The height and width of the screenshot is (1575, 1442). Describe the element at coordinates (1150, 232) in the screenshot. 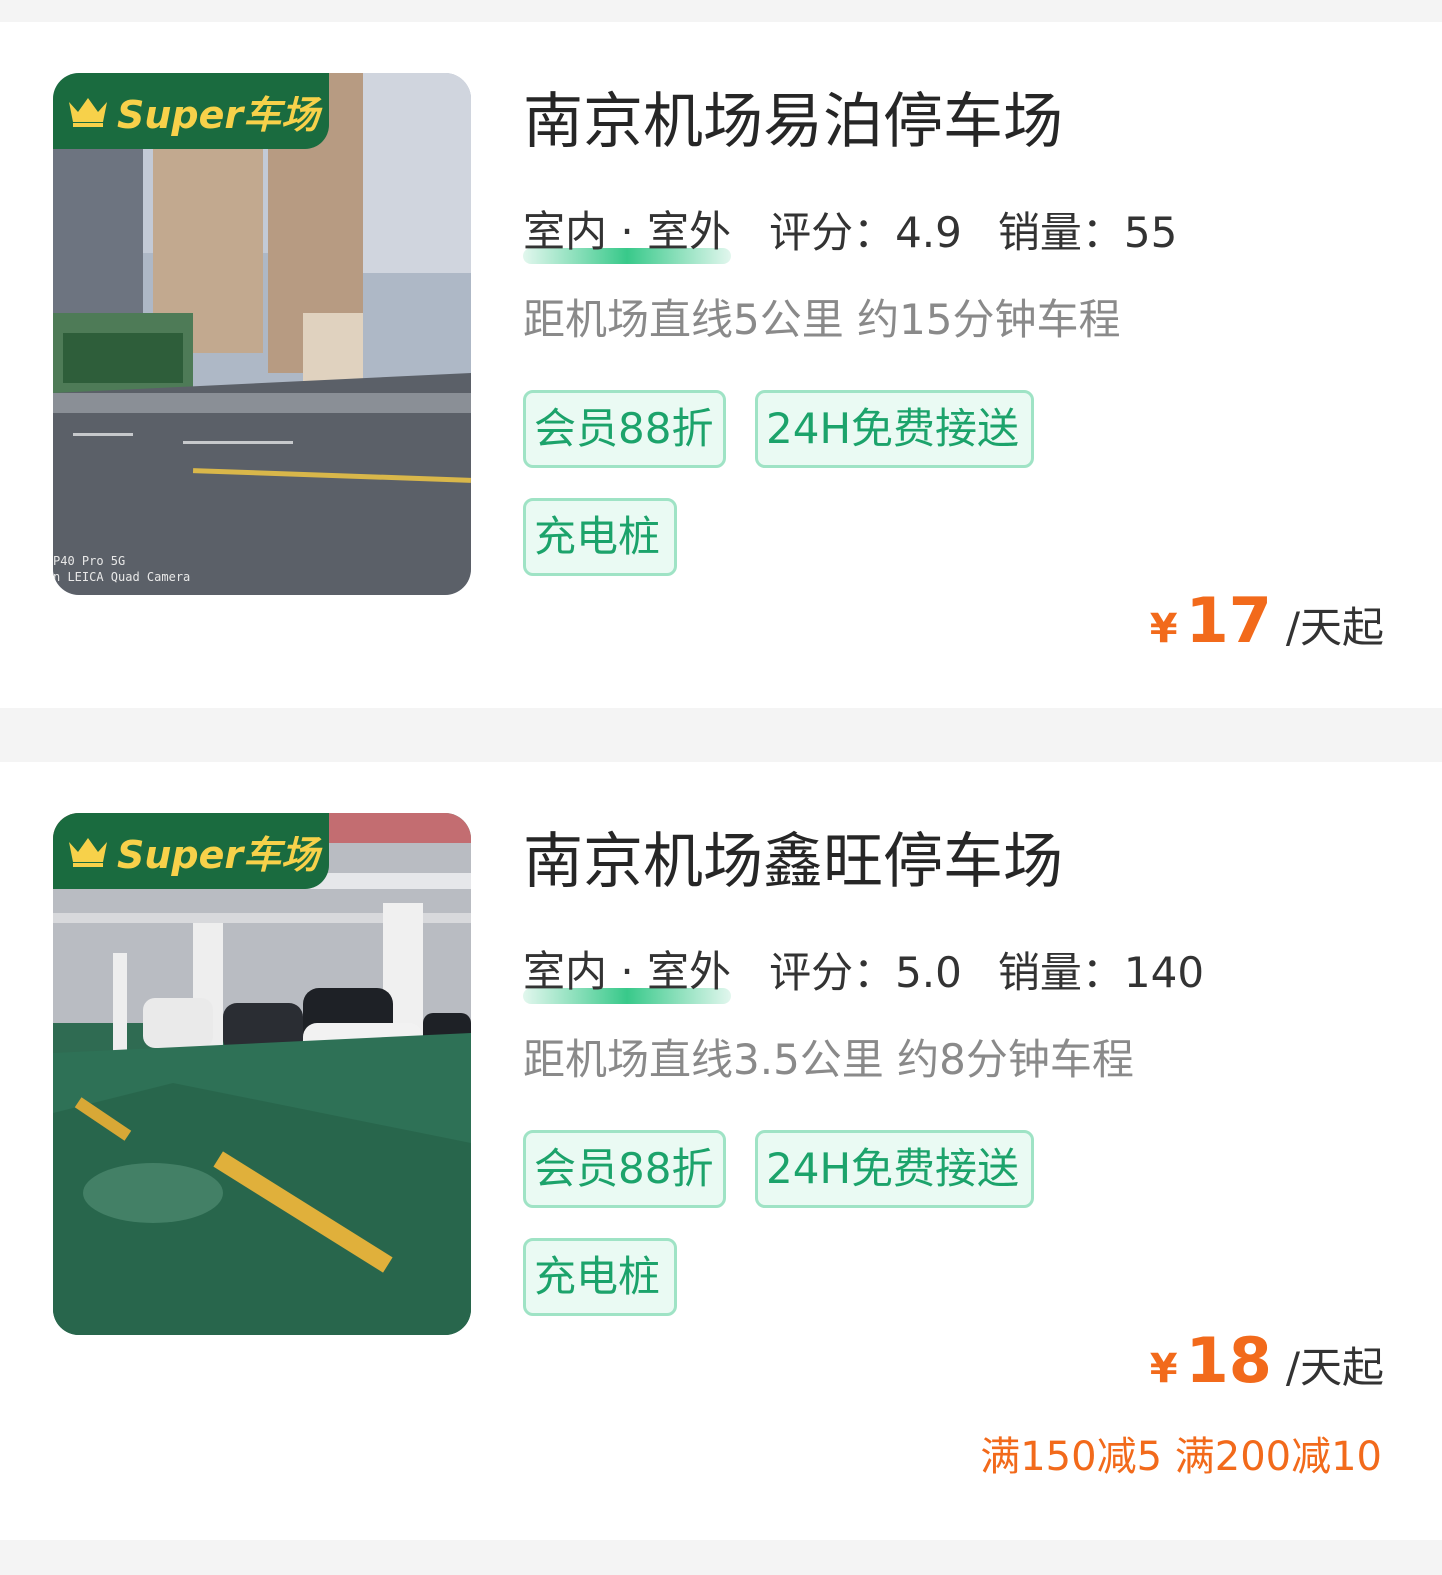

I see `sales-value: 55` at that location.